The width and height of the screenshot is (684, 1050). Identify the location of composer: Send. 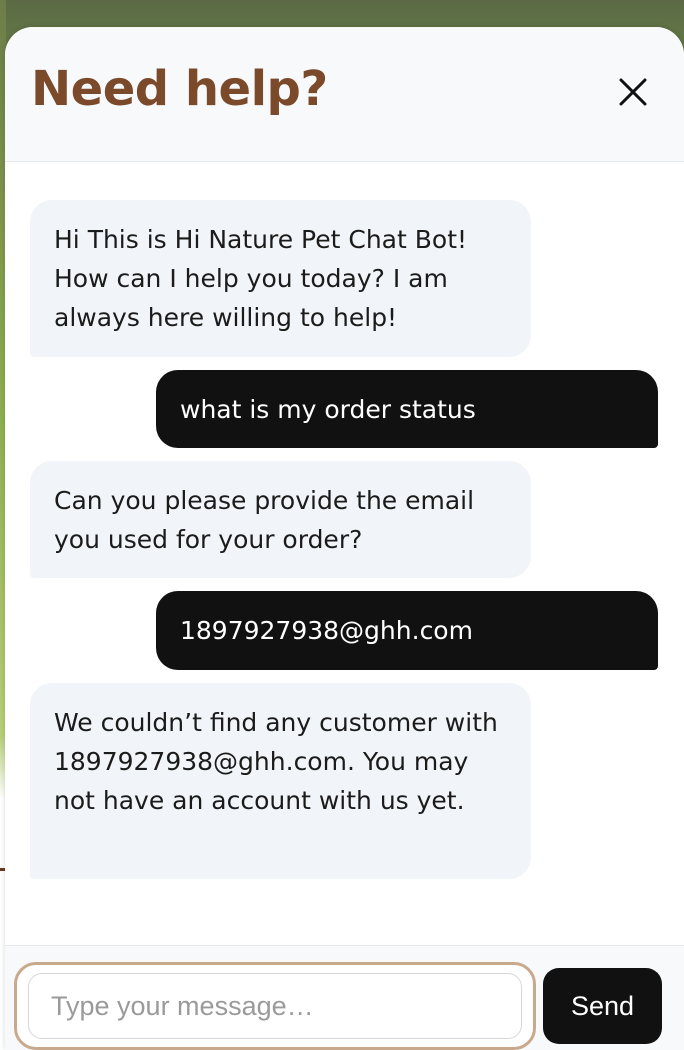
(344, 997).